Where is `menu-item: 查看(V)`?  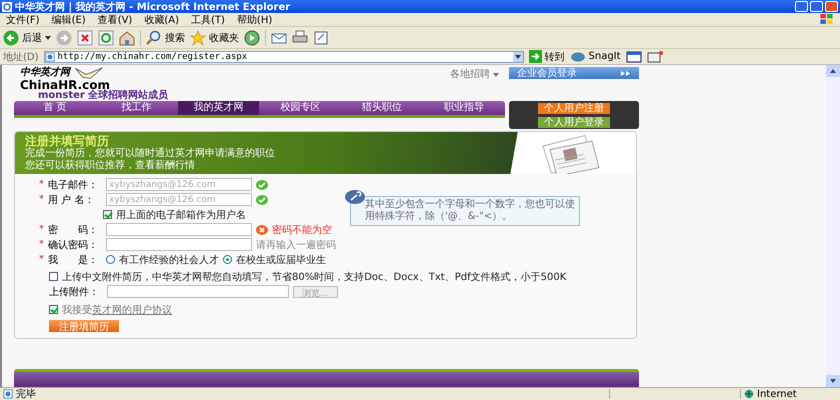 menu-item: 查看(V) is located at coordinates (115, 19).